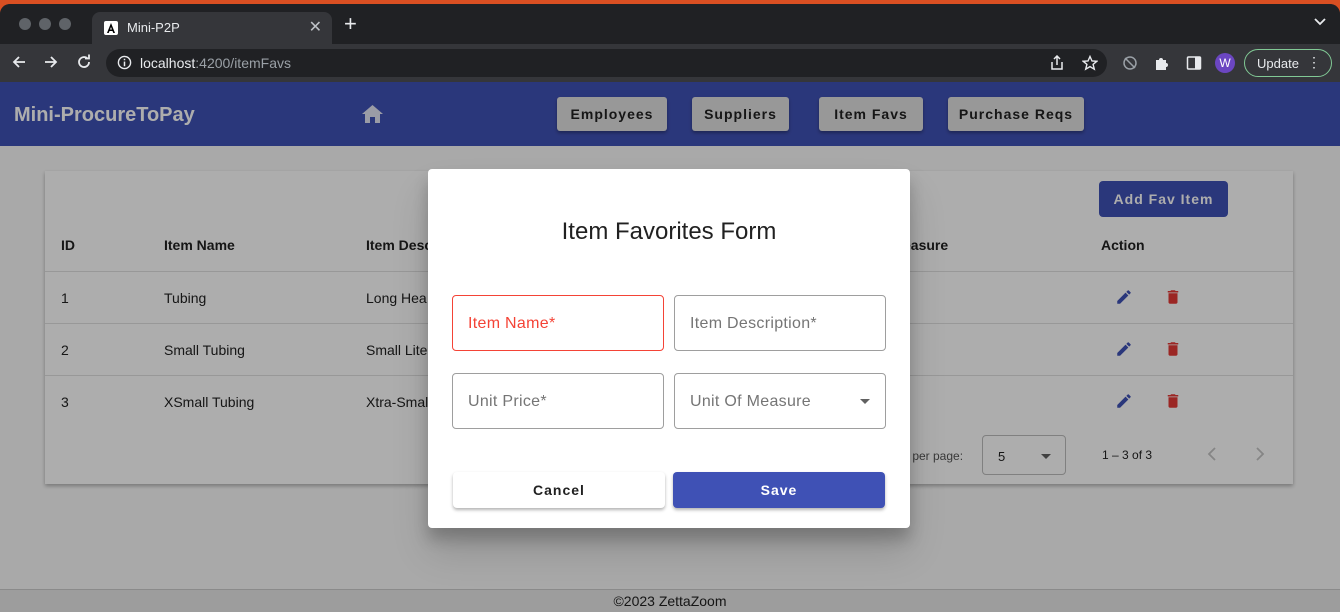  I want to click on save-button: Save, so click(779, 490).